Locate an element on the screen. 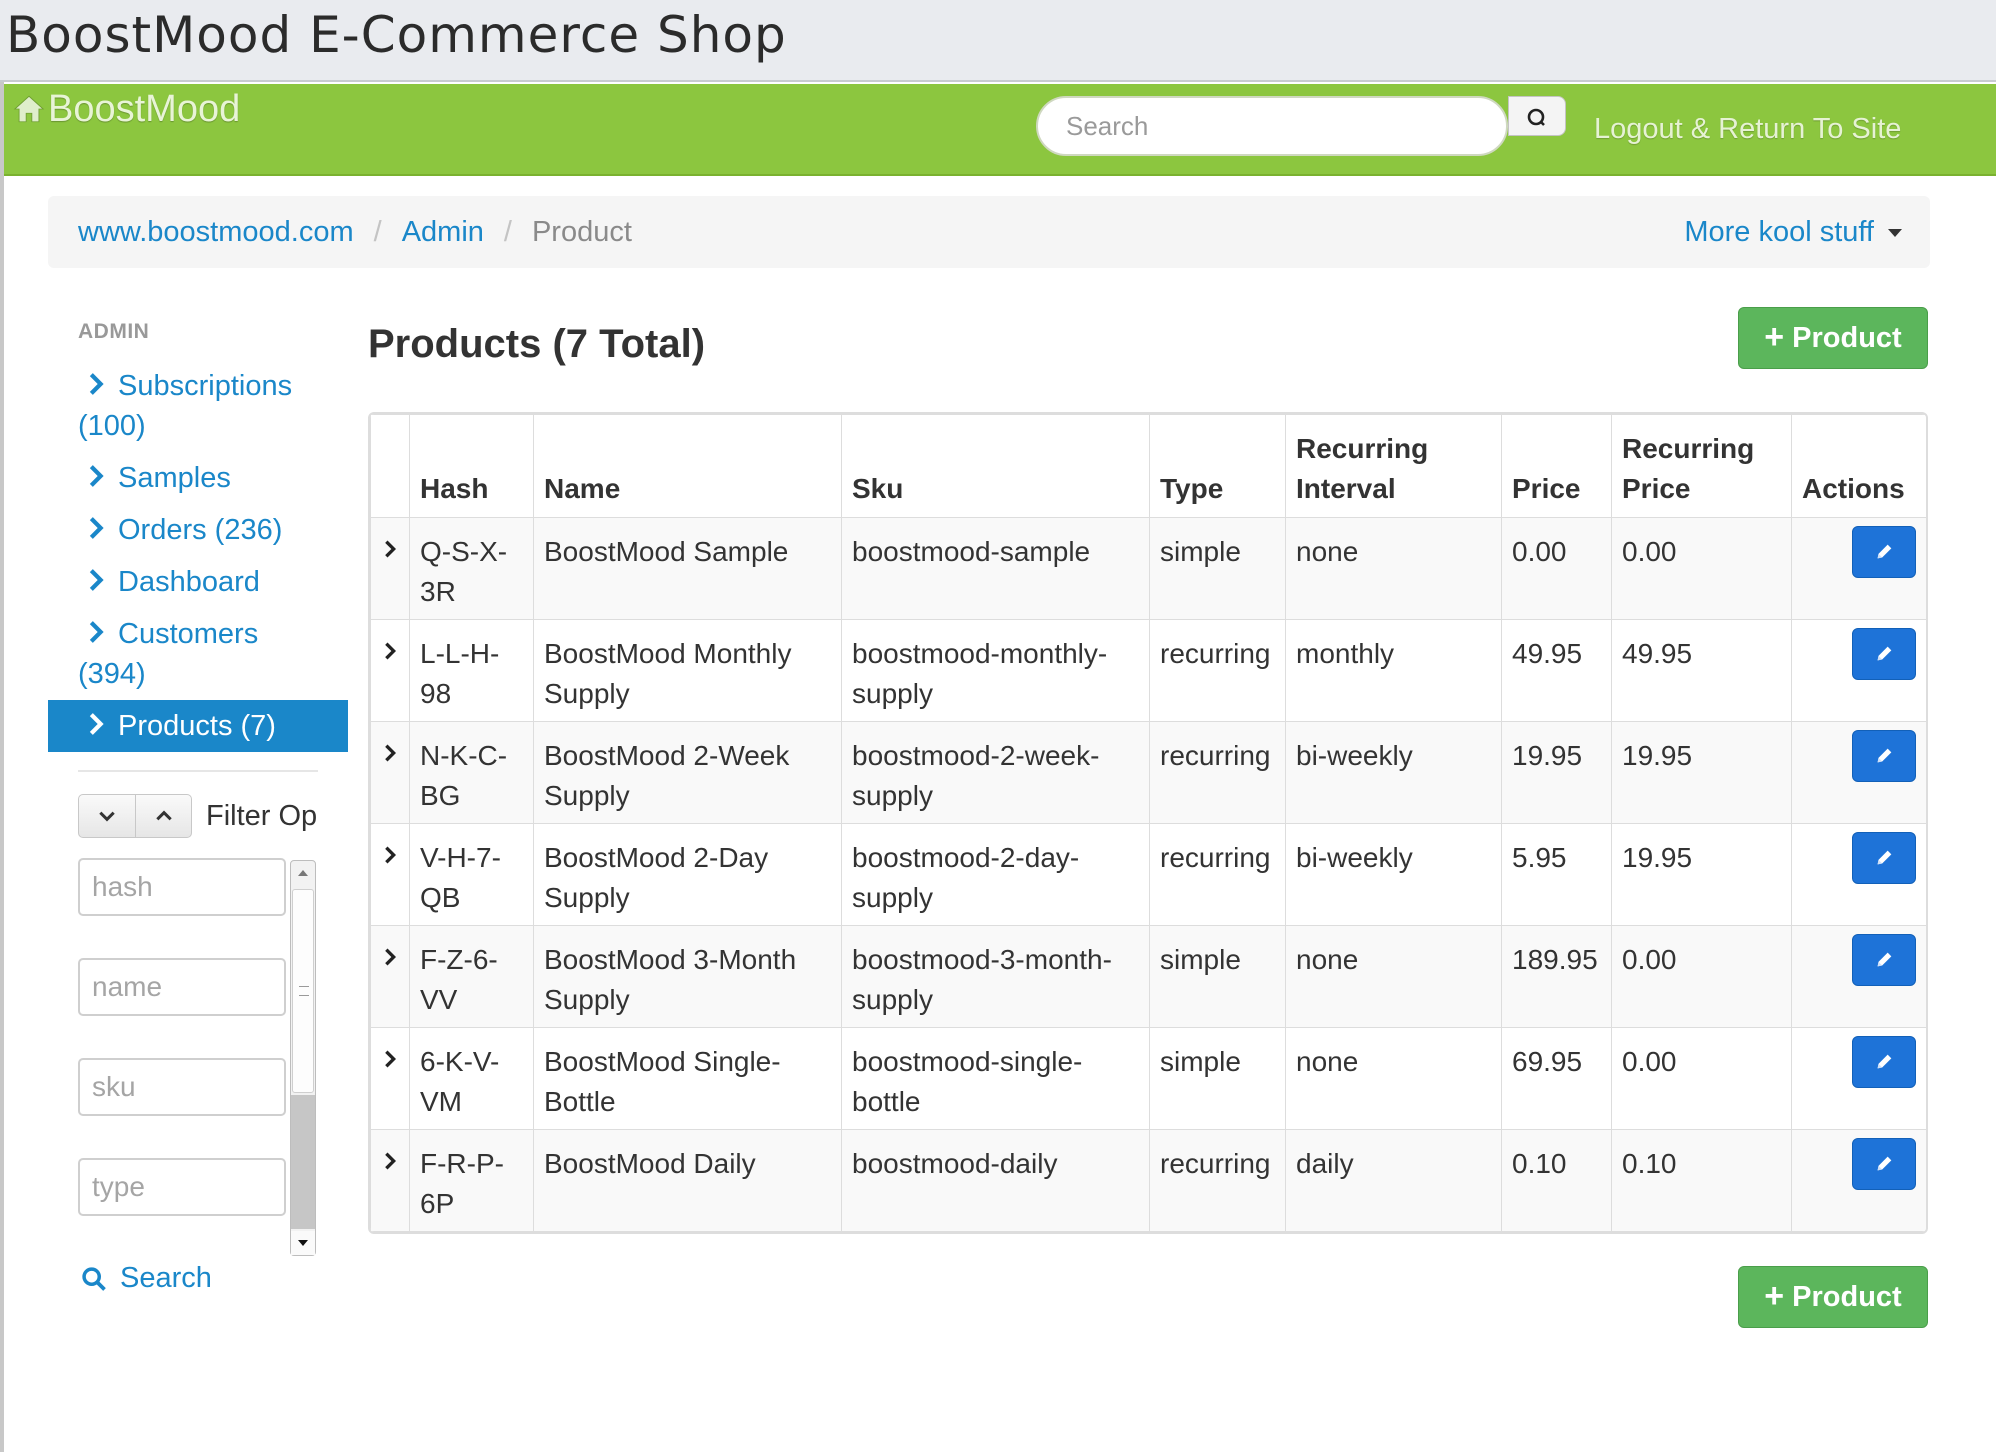 This screenshot has width=1996, height=1452. scroll-up-arrow-icon is located at coordinates (303, 873).